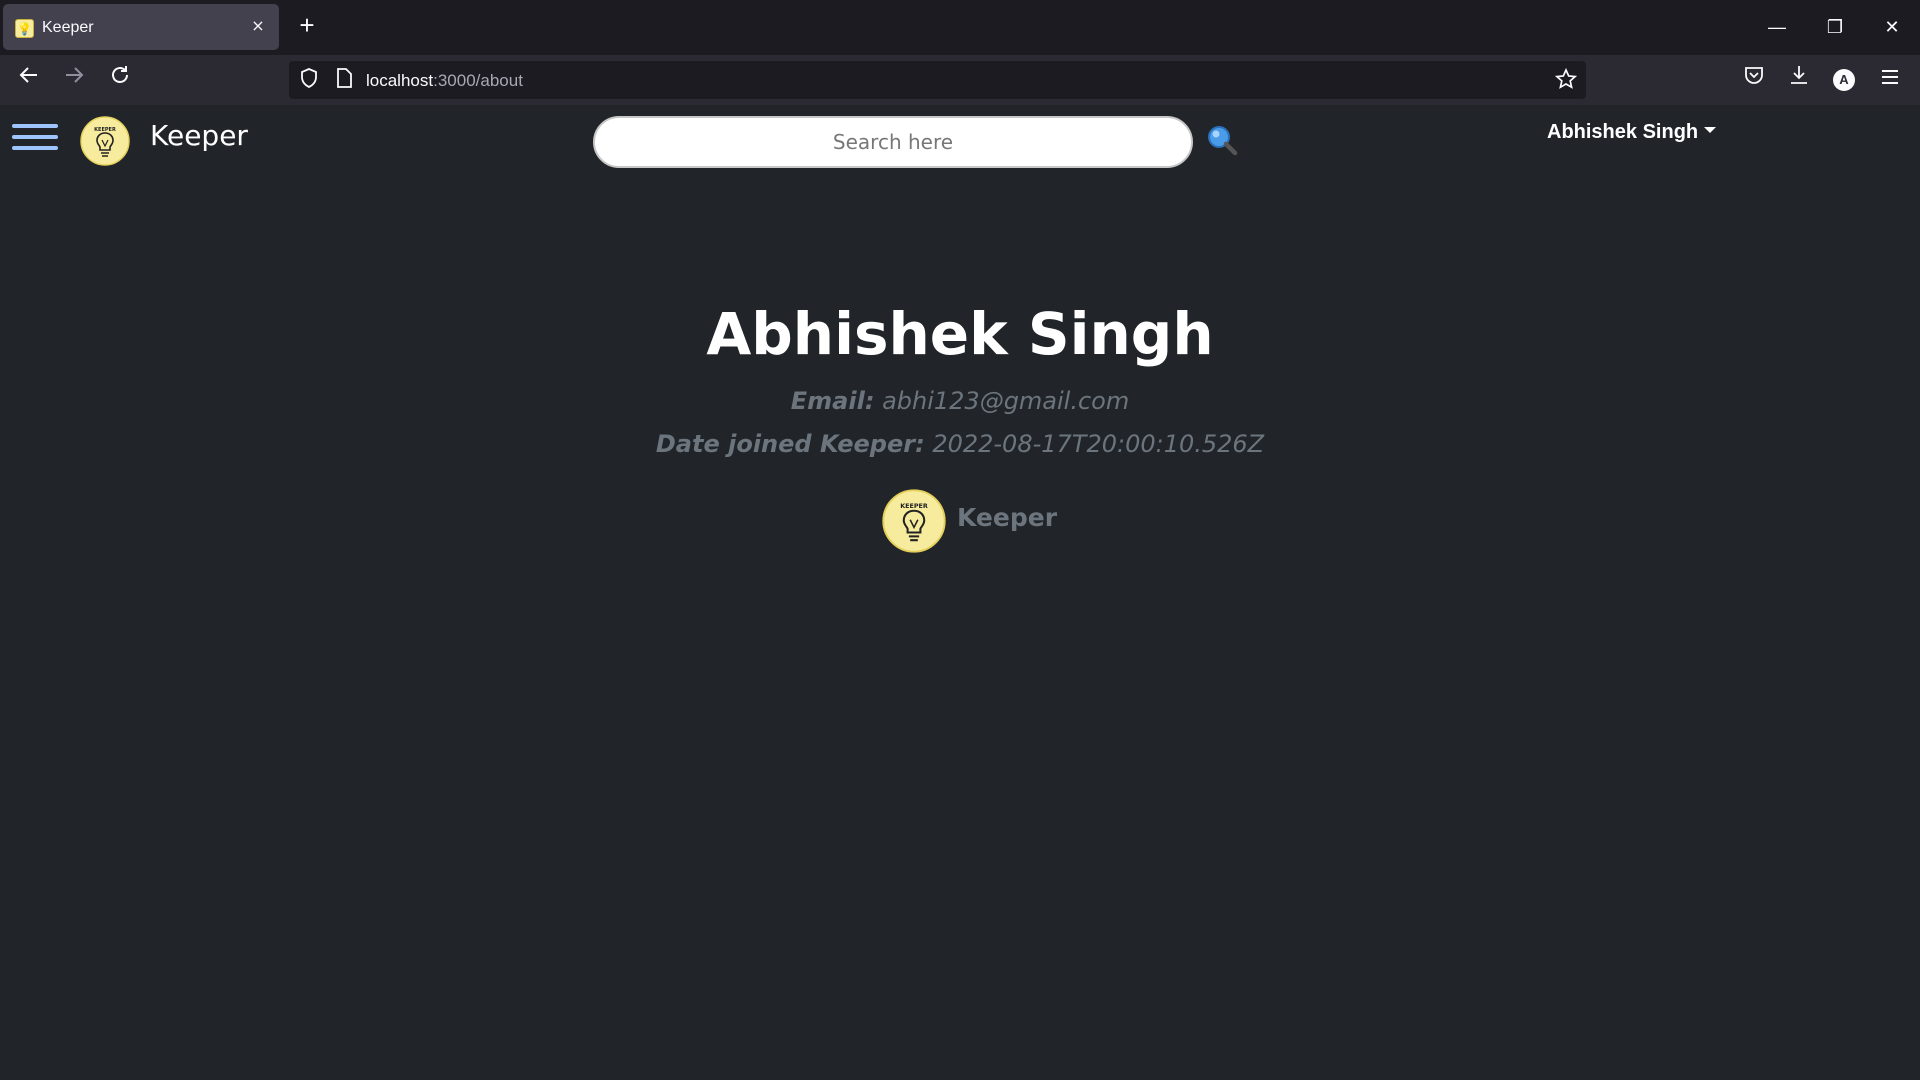  Describe the element at coordinates (1754, 80) in the screenshot. I see `pocket-icon` at that location.